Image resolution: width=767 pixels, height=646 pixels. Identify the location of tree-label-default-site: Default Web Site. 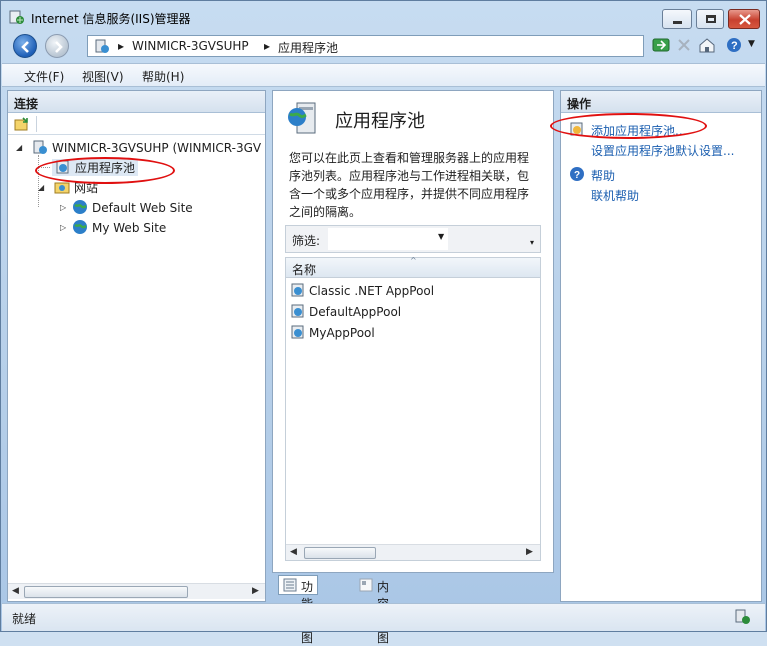
(142, 208).